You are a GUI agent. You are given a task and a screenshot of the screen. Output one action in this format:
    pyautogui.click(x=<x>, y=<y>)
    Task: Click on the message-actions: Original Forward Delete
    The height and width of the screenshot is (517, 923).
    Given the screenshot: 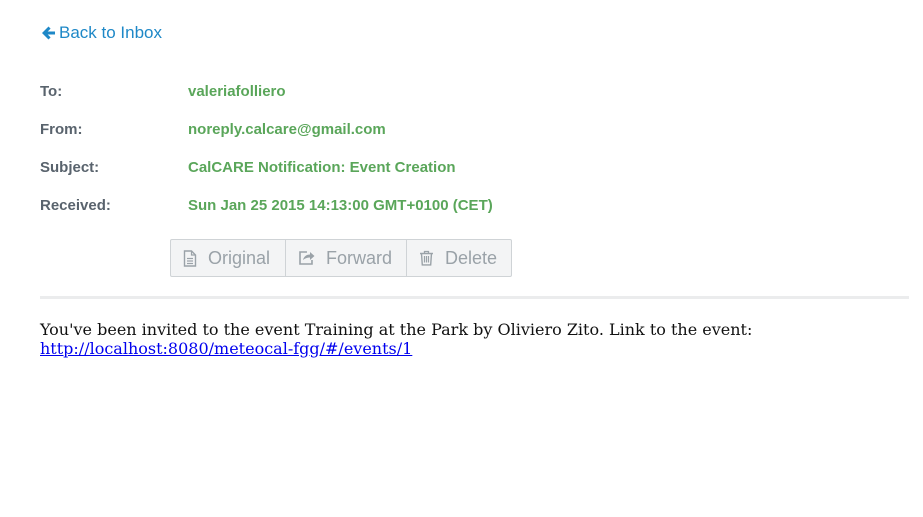 What is the action you would take?
    pyautogui.click(x=341, y=258)
    